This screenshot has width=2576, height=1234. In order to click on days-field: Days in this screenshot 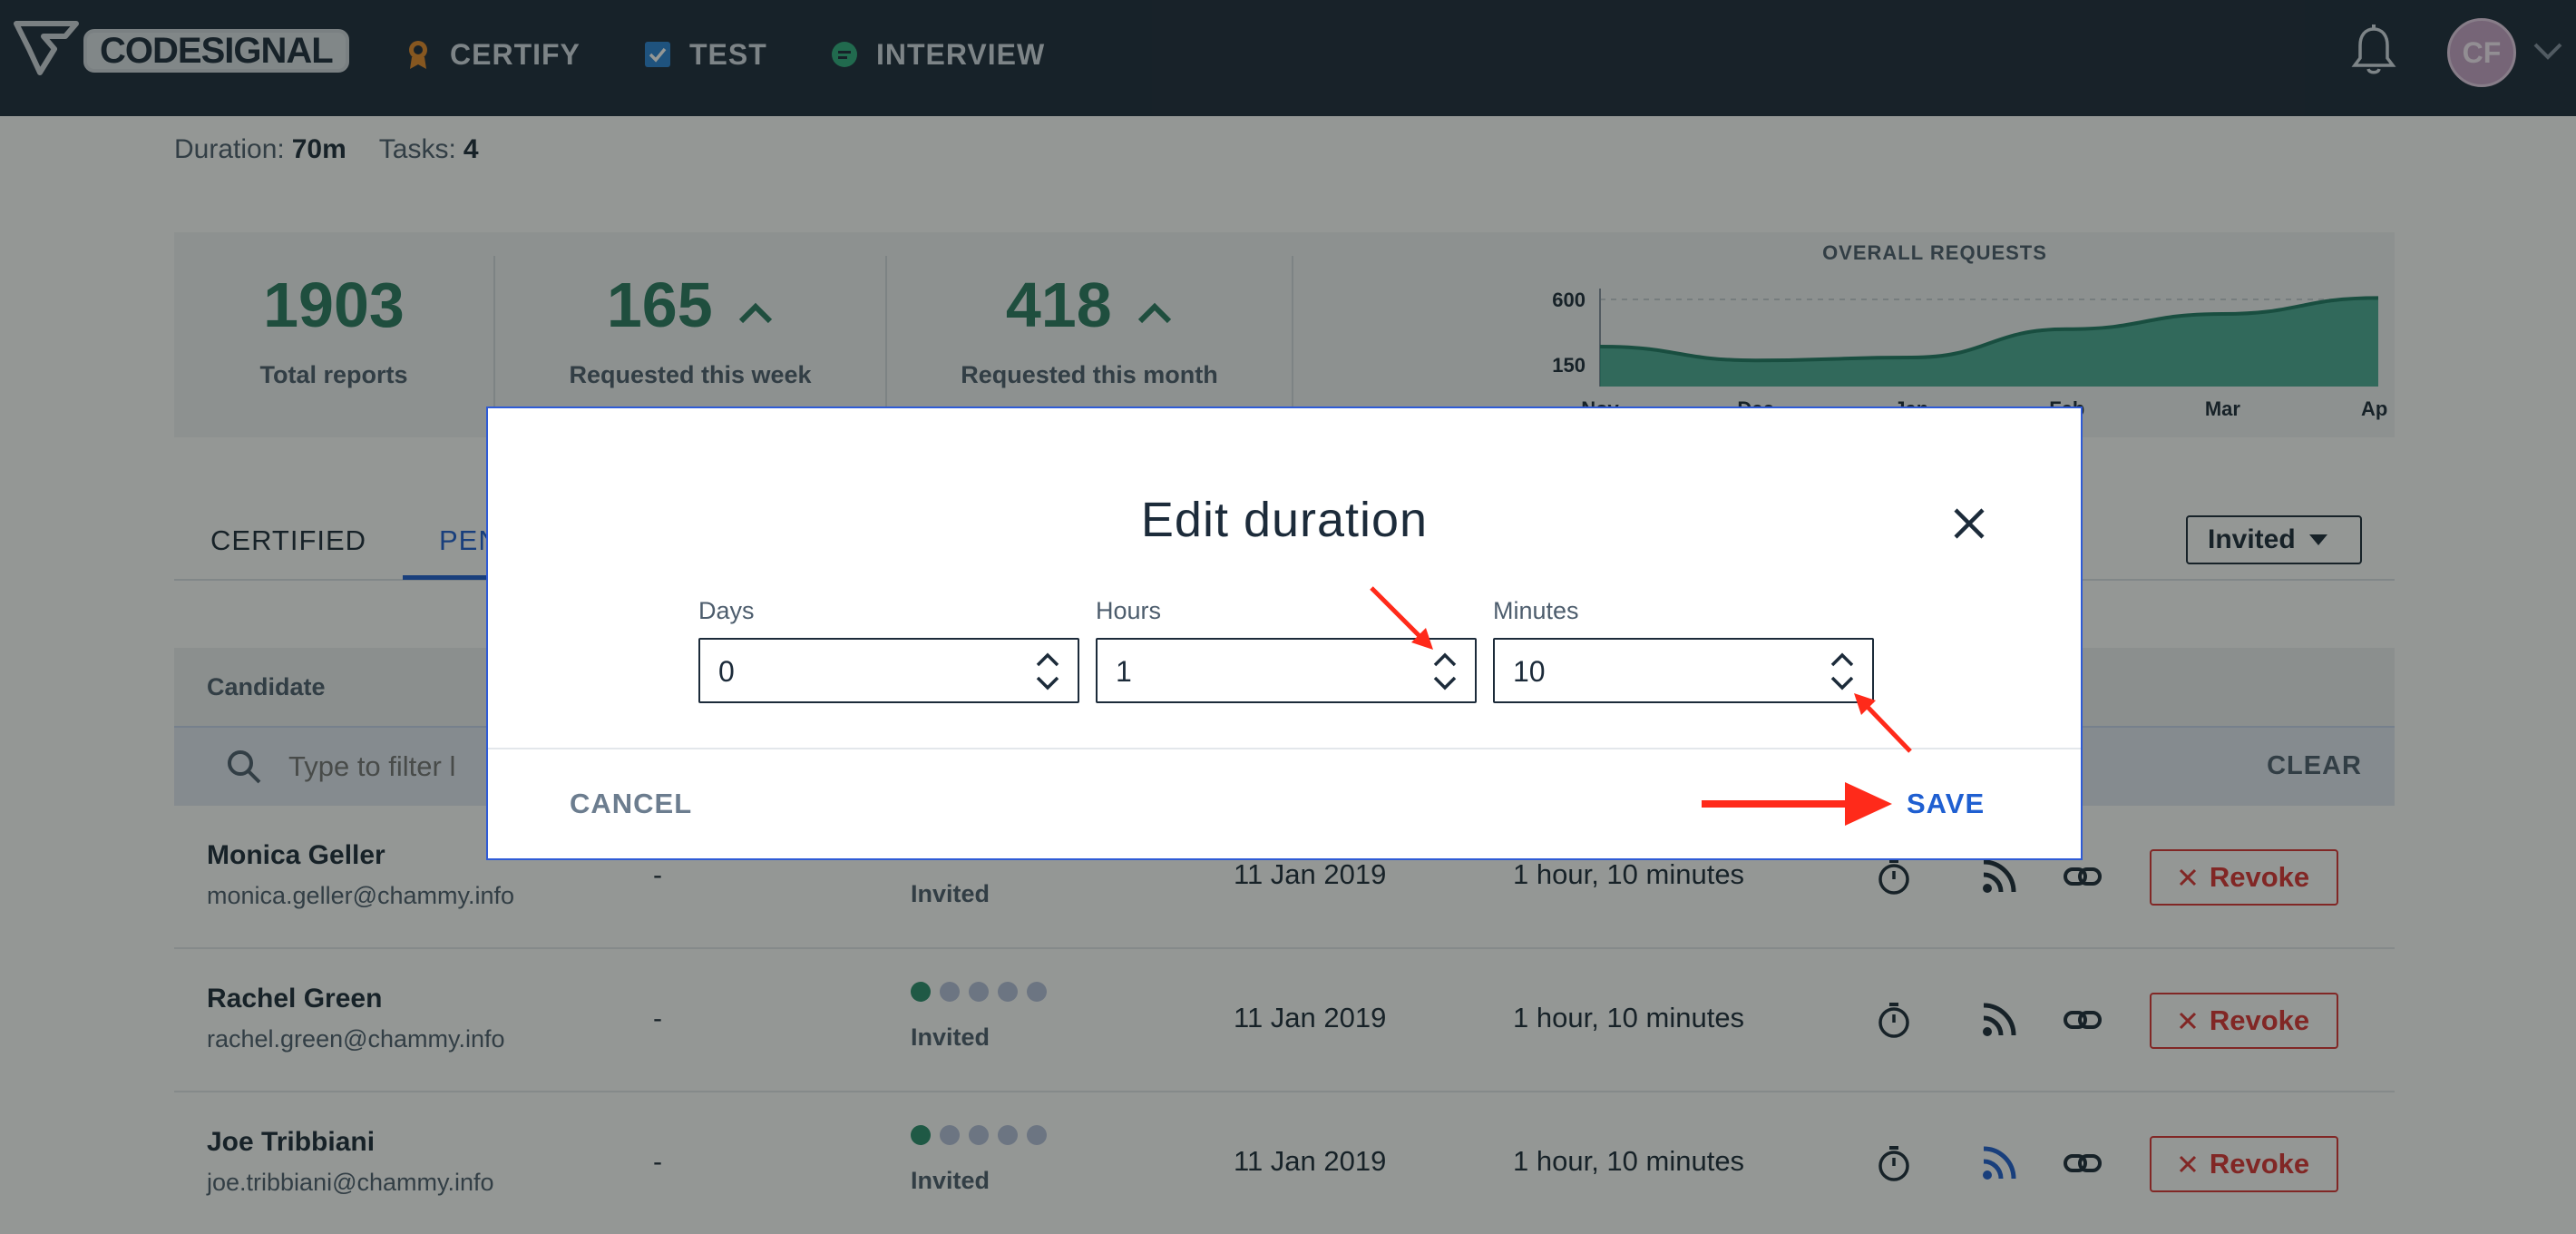, I will do `click(888, 650)`.